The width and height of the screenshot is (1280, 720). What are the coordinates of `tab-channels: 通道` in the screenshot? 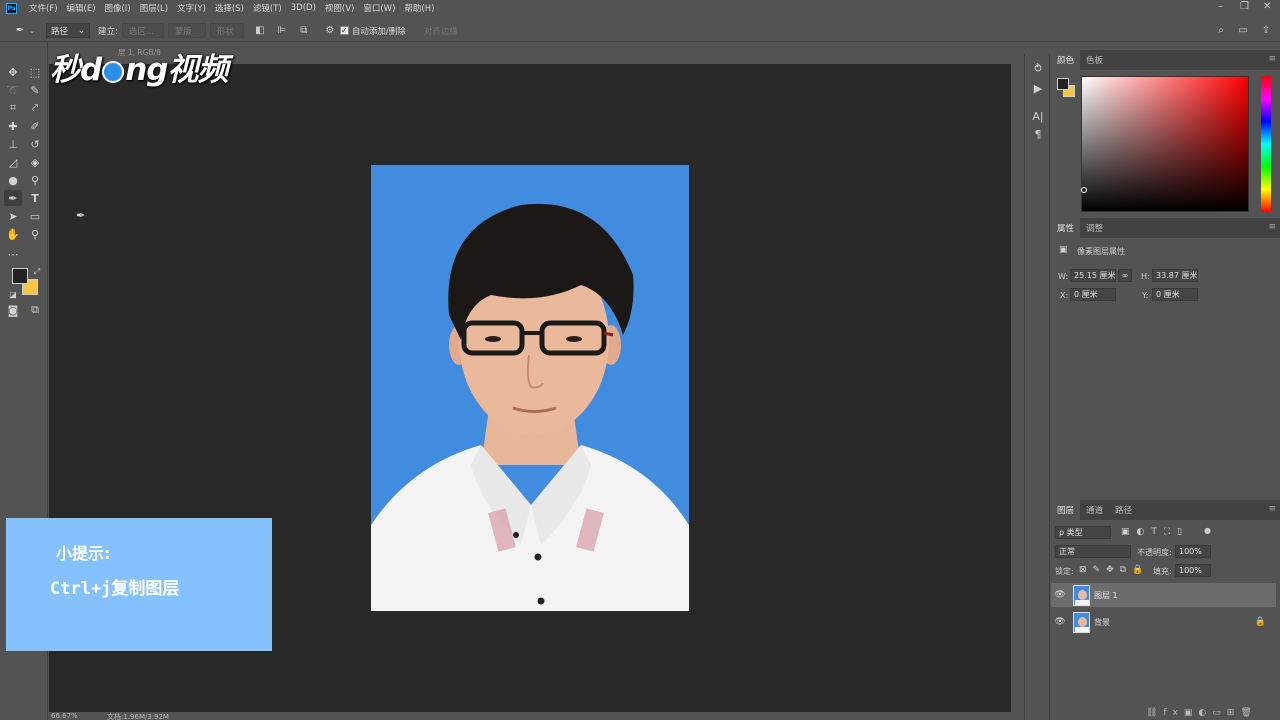 It's located at (1094, 510).